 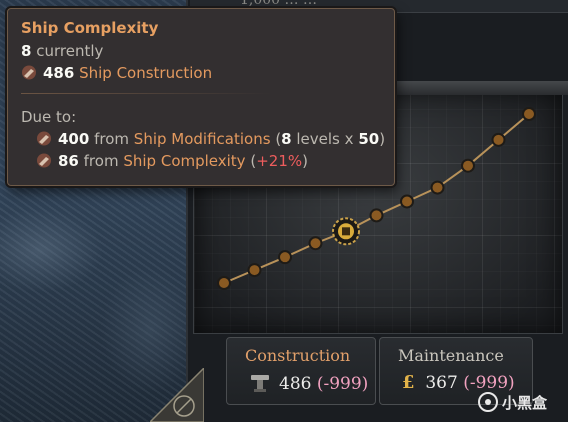 I want to click on construction-value-row: 486 (-999), so click(x=308, y=383).